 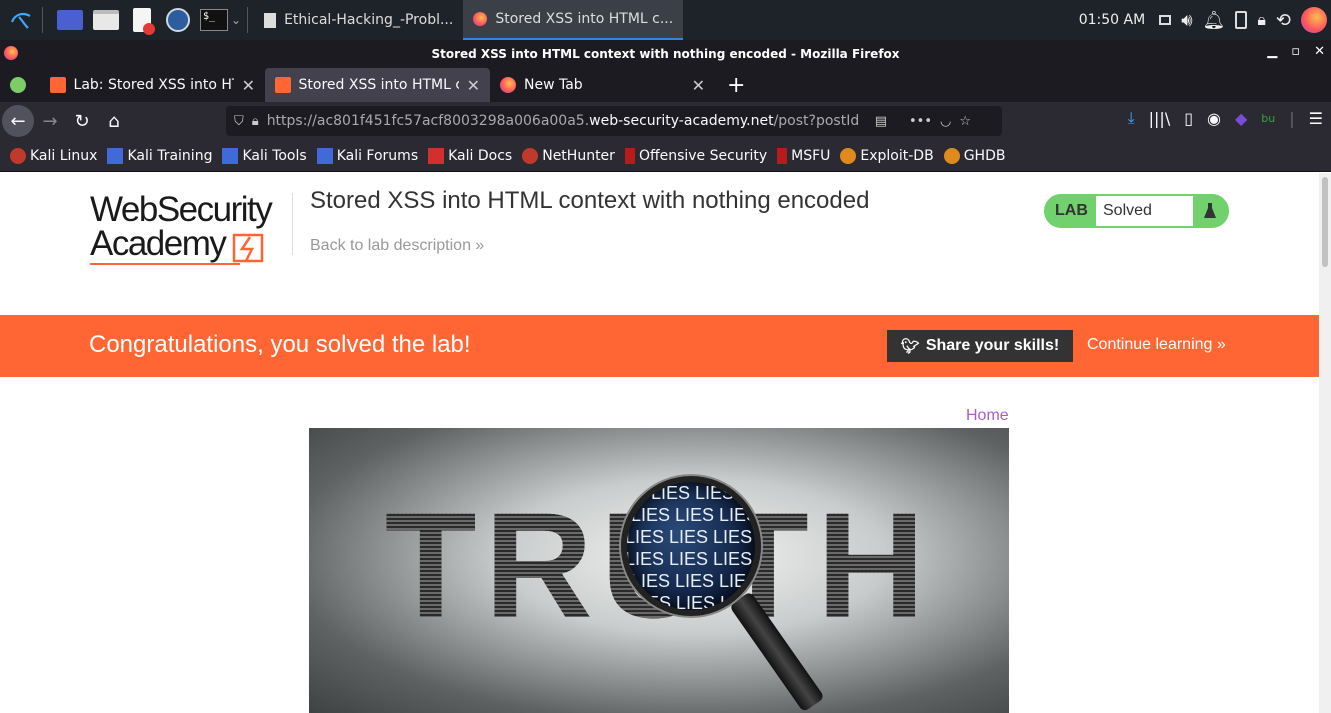 What do you see at coordinates (987, 416) in the screenshot?
I see `home-link: Home` at bounding box center [987, 416].